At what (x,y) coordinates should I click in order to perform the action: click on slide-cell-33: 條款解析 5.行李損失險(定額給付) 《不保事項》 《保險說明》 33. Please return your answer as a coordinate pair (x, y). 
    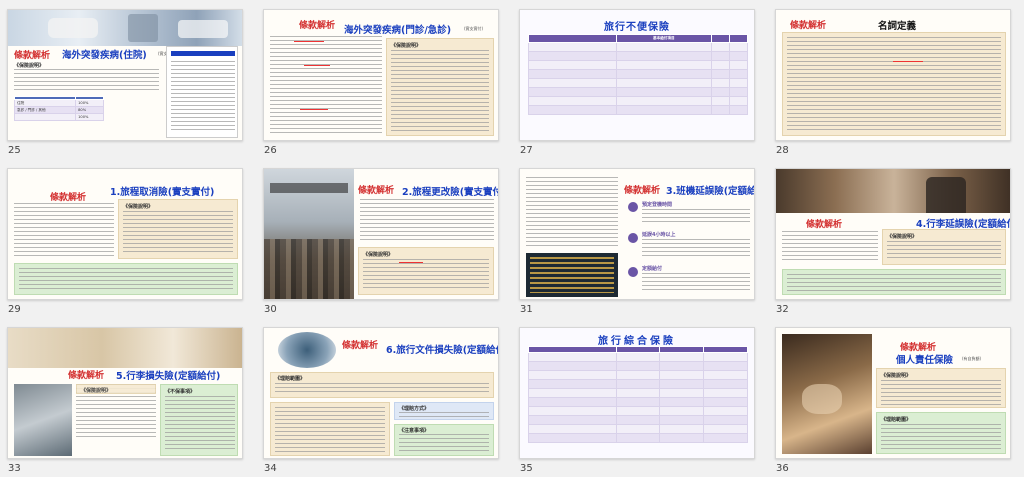
    Looking at the image, I should click on (128, 397).